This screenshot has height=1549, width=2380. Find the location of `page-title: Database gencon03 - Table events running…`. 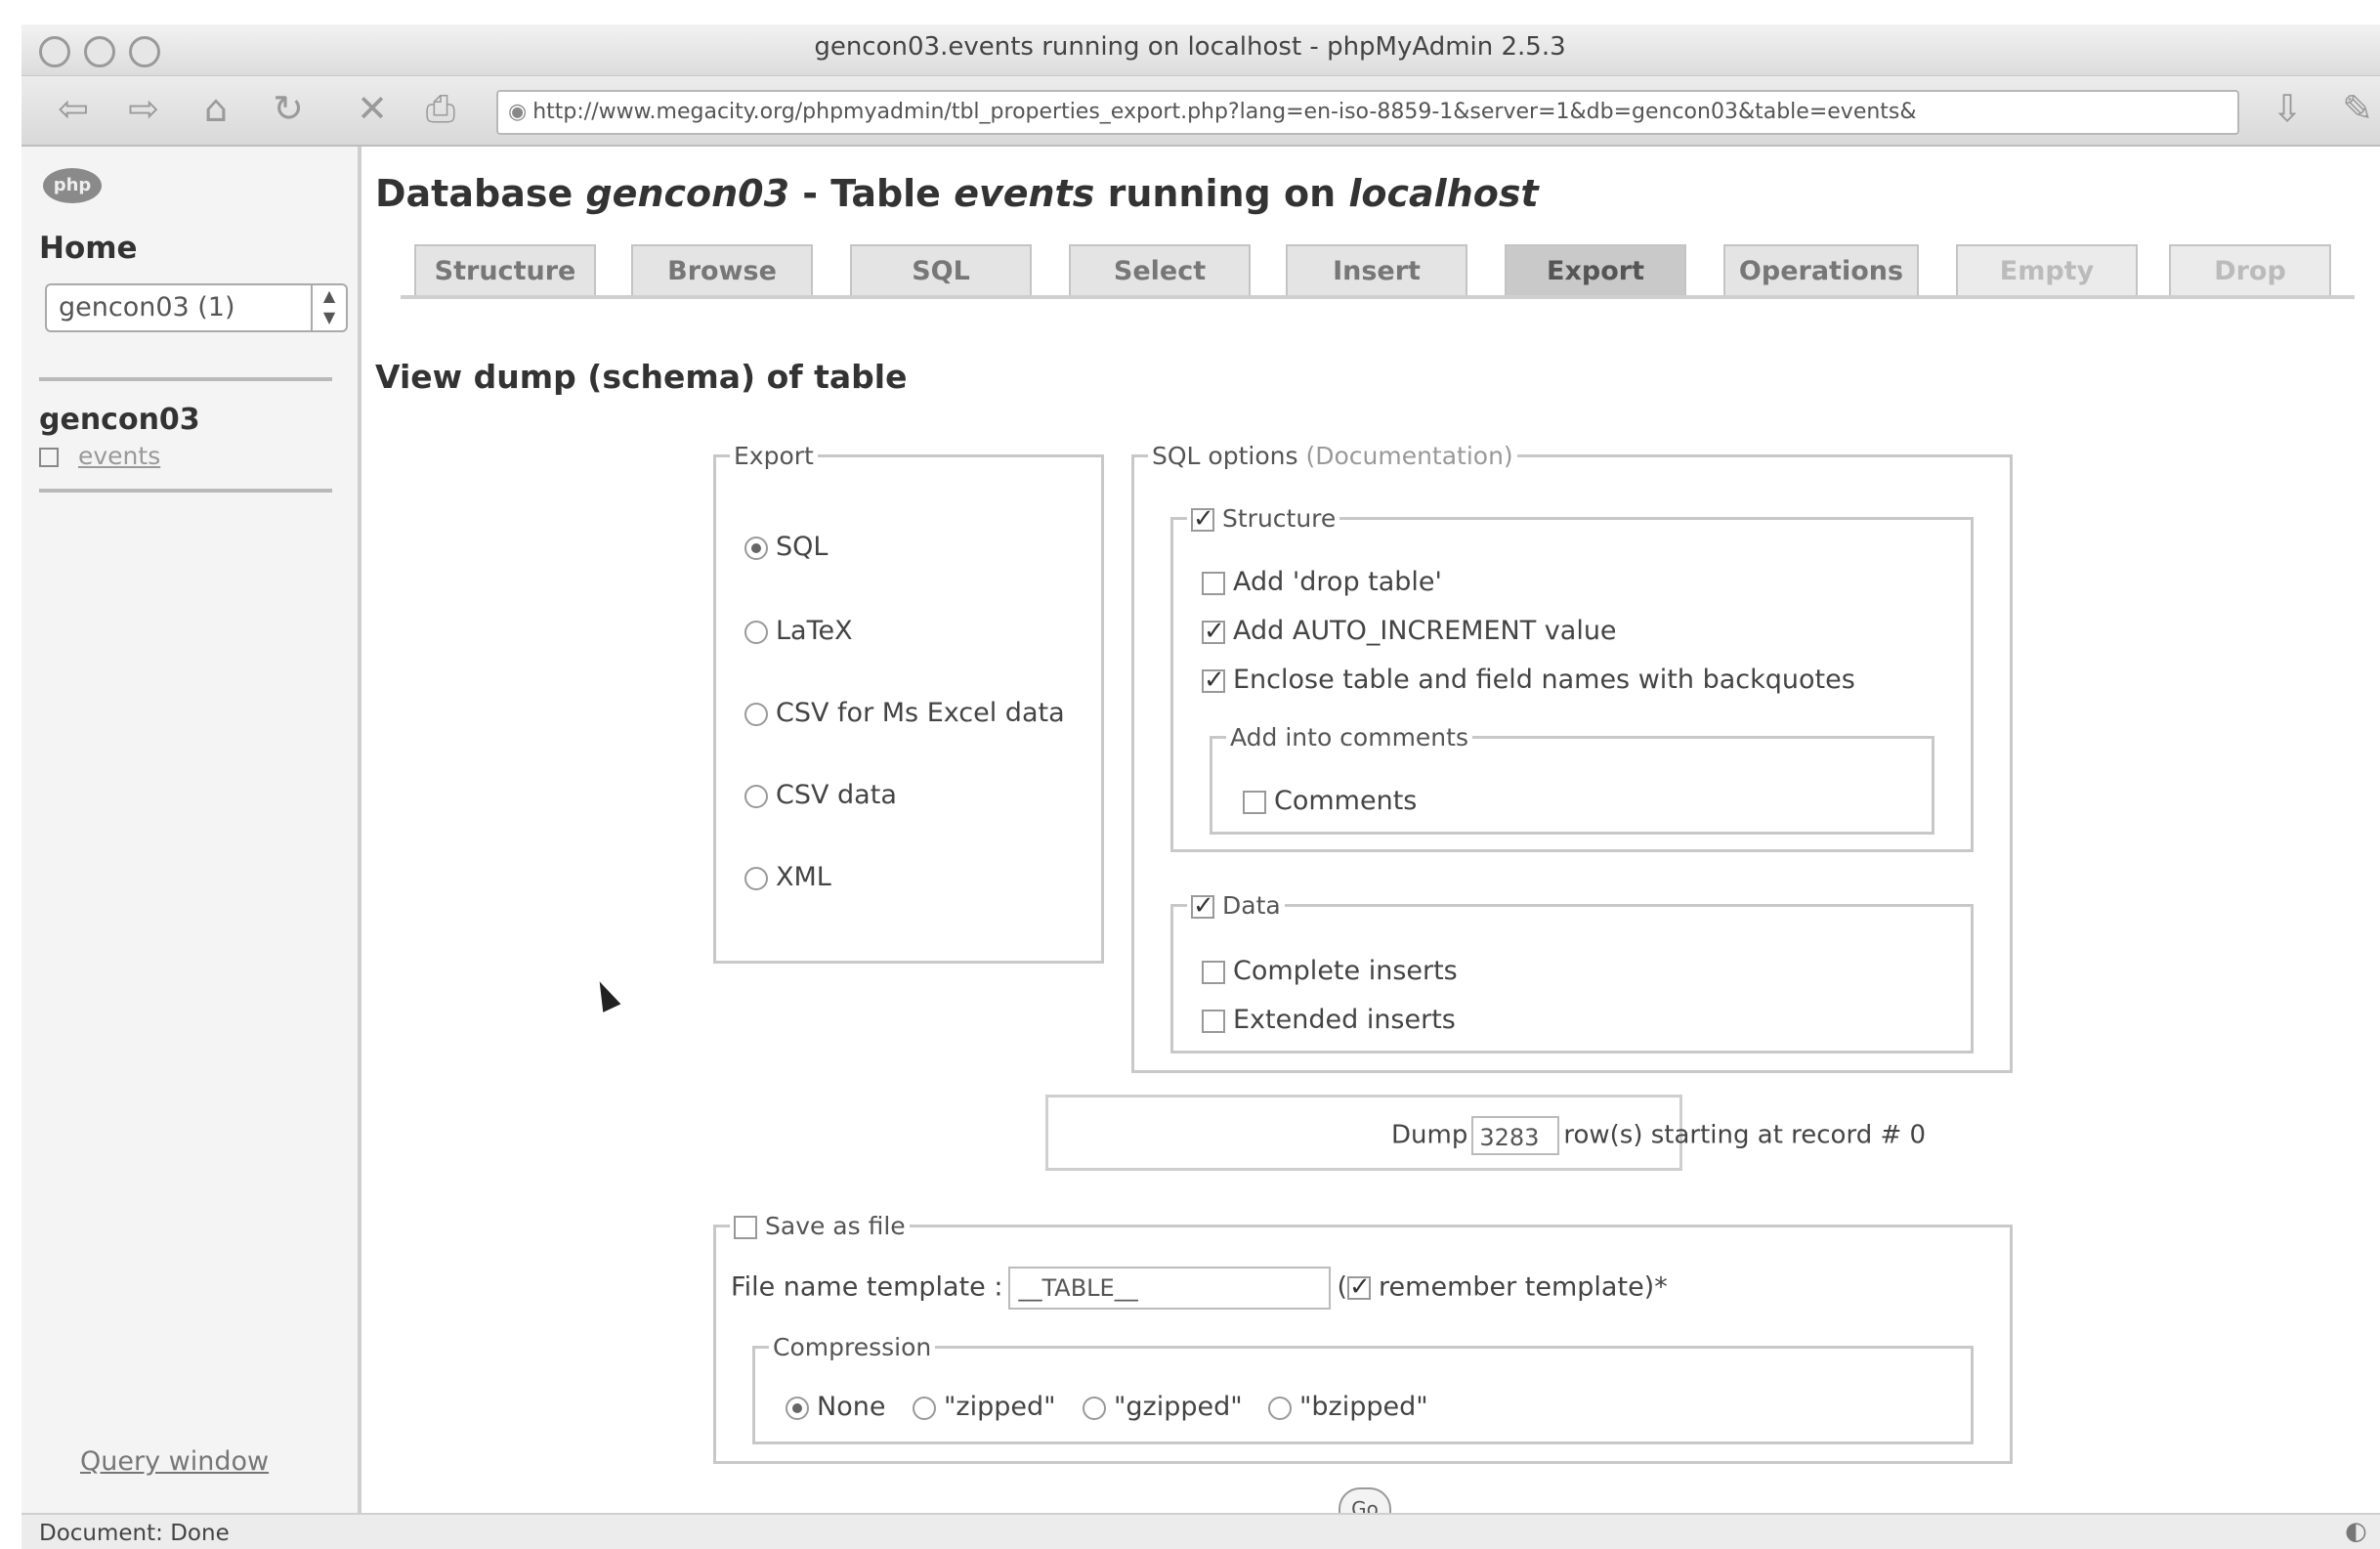

page-title: Database gencon03 - Table events running… is located at coordinates (957, 193).